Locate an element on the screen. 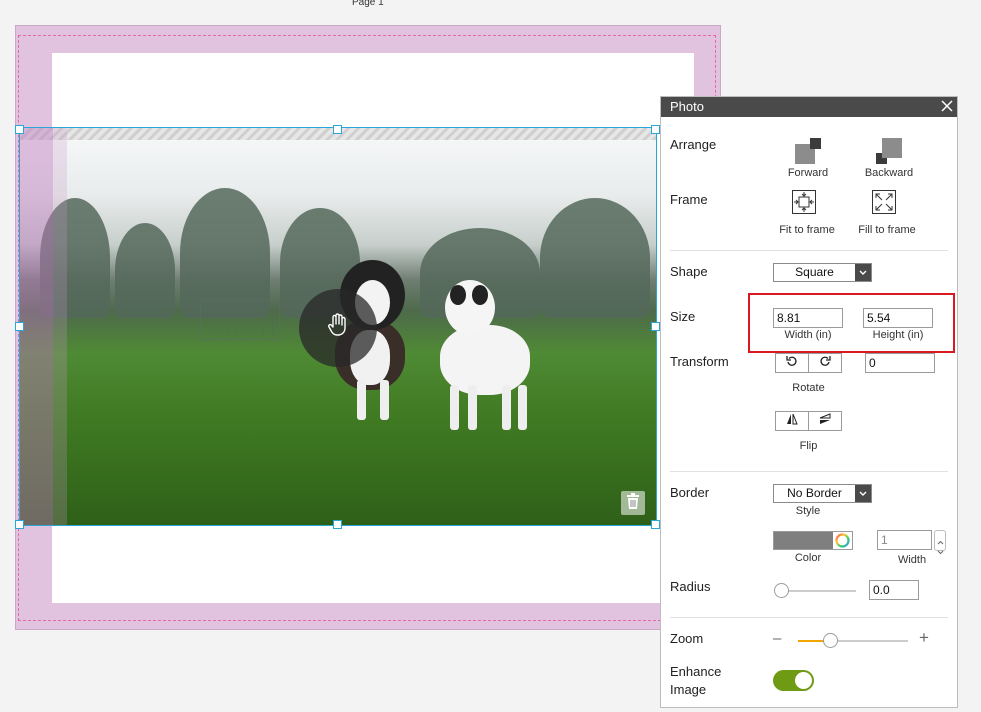  rotate-left-icon is located at coordinates (792, 363).